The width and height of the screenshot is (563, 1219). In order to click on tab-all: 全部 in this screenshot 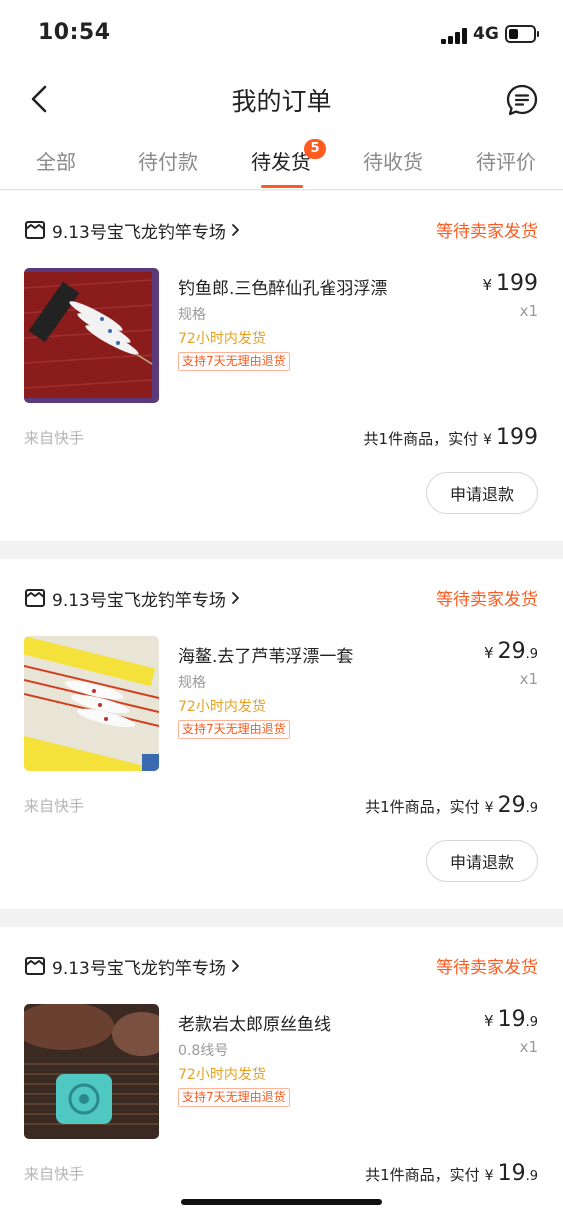, I will do `click(56, 160)`.